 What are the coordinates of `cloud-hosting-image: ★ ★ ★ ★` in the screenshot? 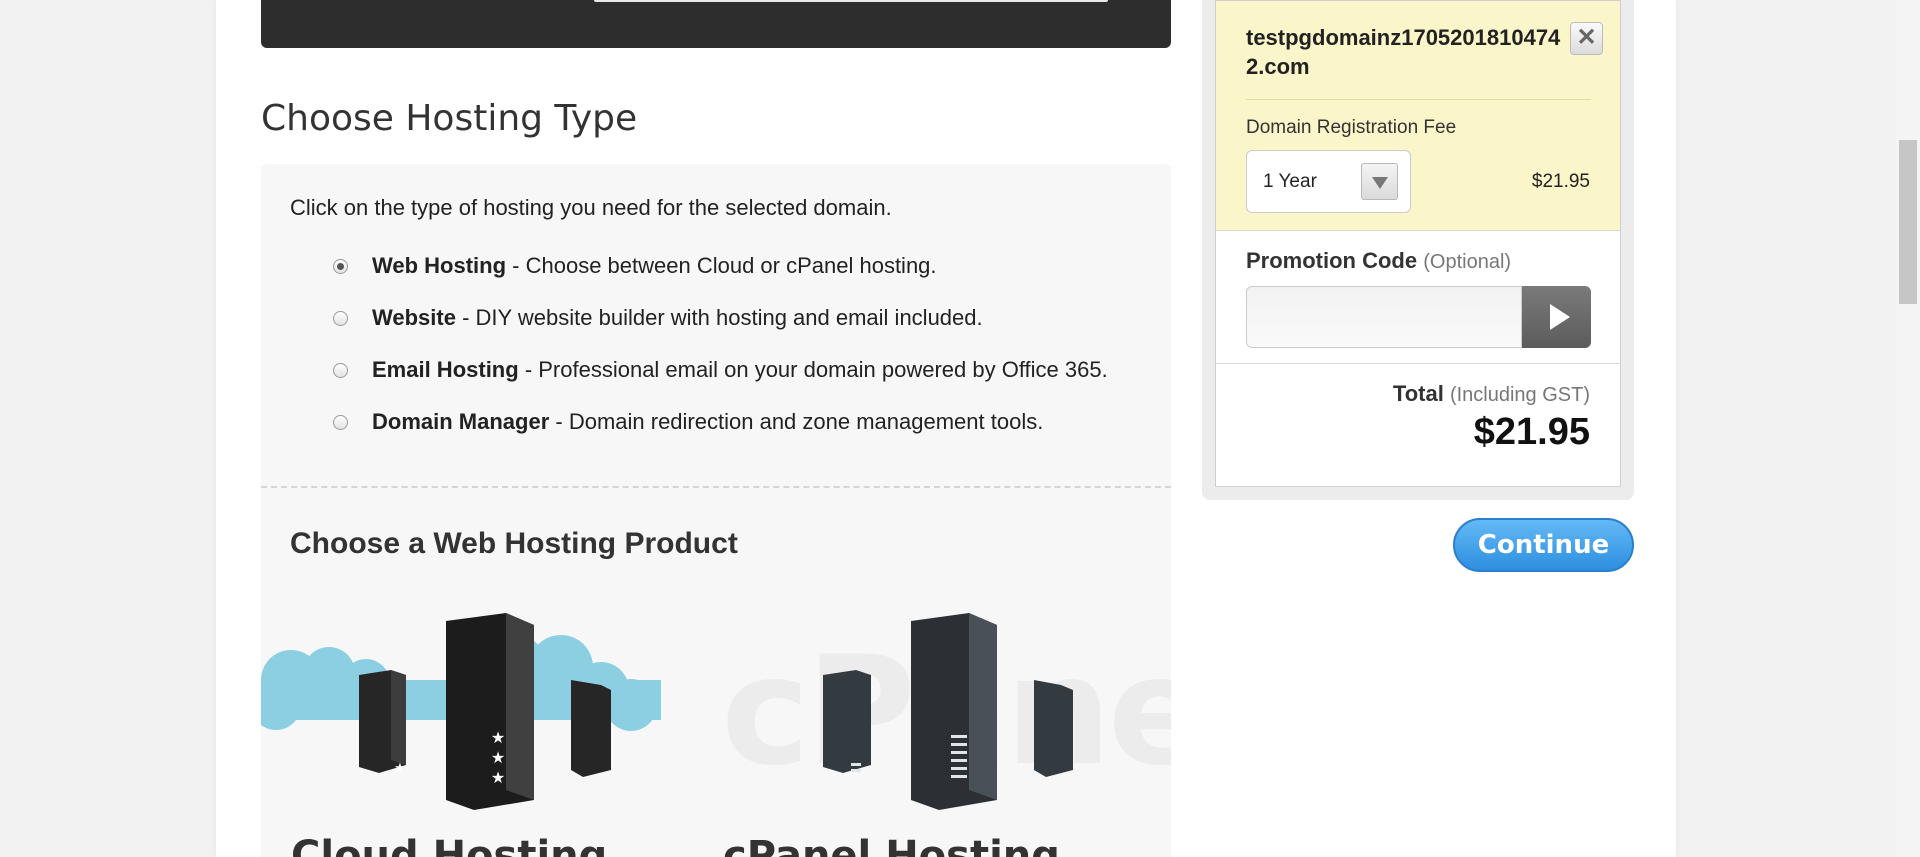 It's located at (667, 711).